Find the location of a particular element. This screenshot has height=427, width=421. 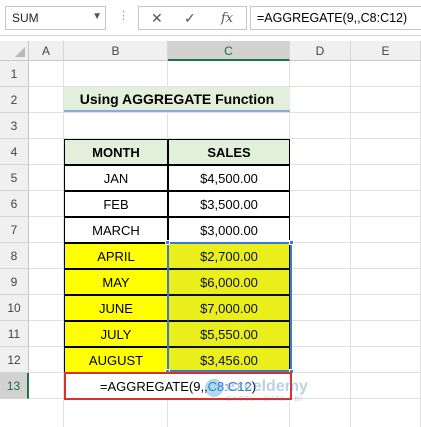

row-header-1: 1 is located at coordinates (14, 74).